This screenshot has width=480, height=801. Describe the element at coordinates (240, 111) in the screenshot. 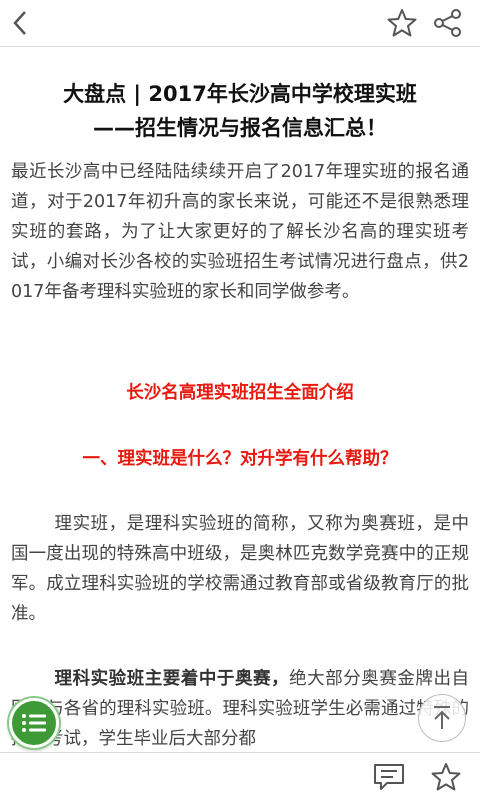

I see `article-title: 大盘点 | 2017年长沙高中学校理实班 ——招生情况与报名信息汇总！` at that location.